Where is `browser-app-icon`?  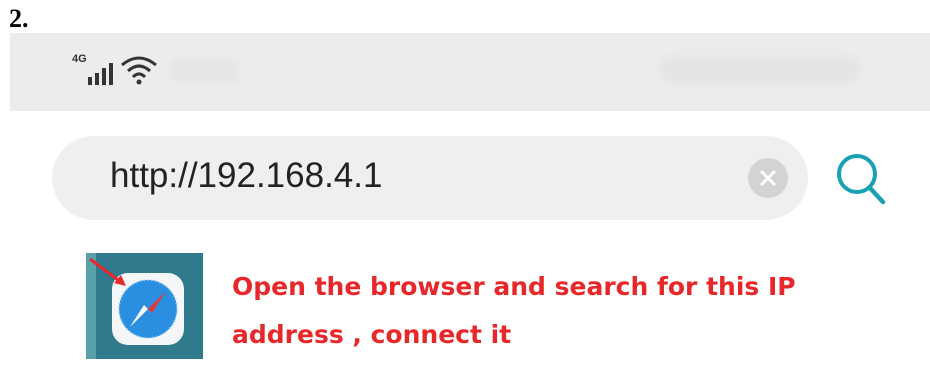
browser-app-icon is located at coordinates (144, 306).